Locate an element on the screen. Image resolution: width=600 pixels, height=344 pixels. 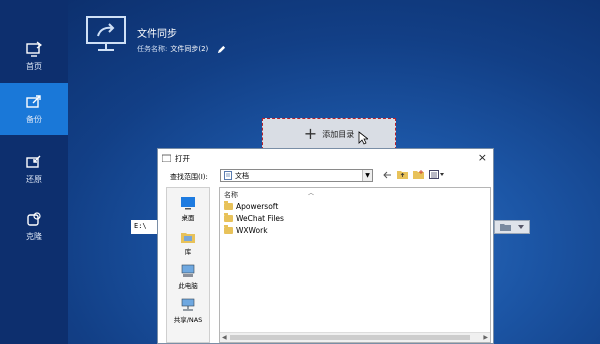
sidebar-item-restore: 还原 is located at coordinates (34, 169).